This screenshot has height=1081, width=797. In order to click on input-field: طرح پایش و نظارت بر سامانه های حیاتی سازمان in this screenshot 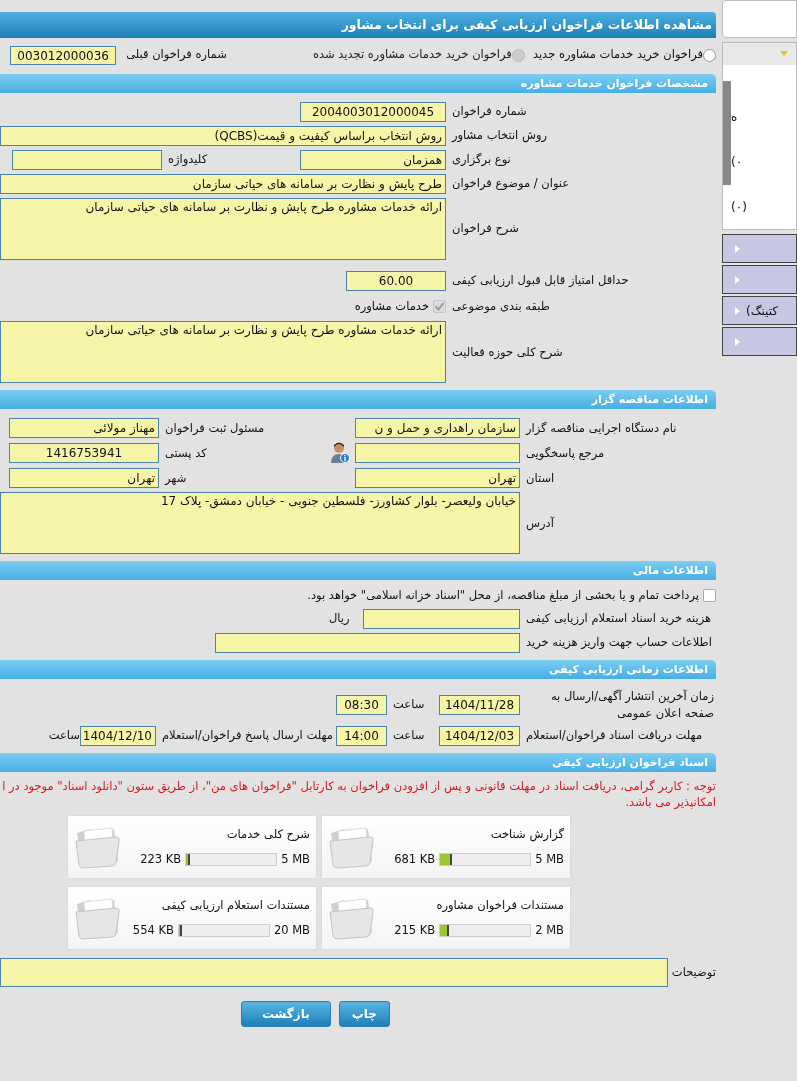, I will do `click(223, 184)`.